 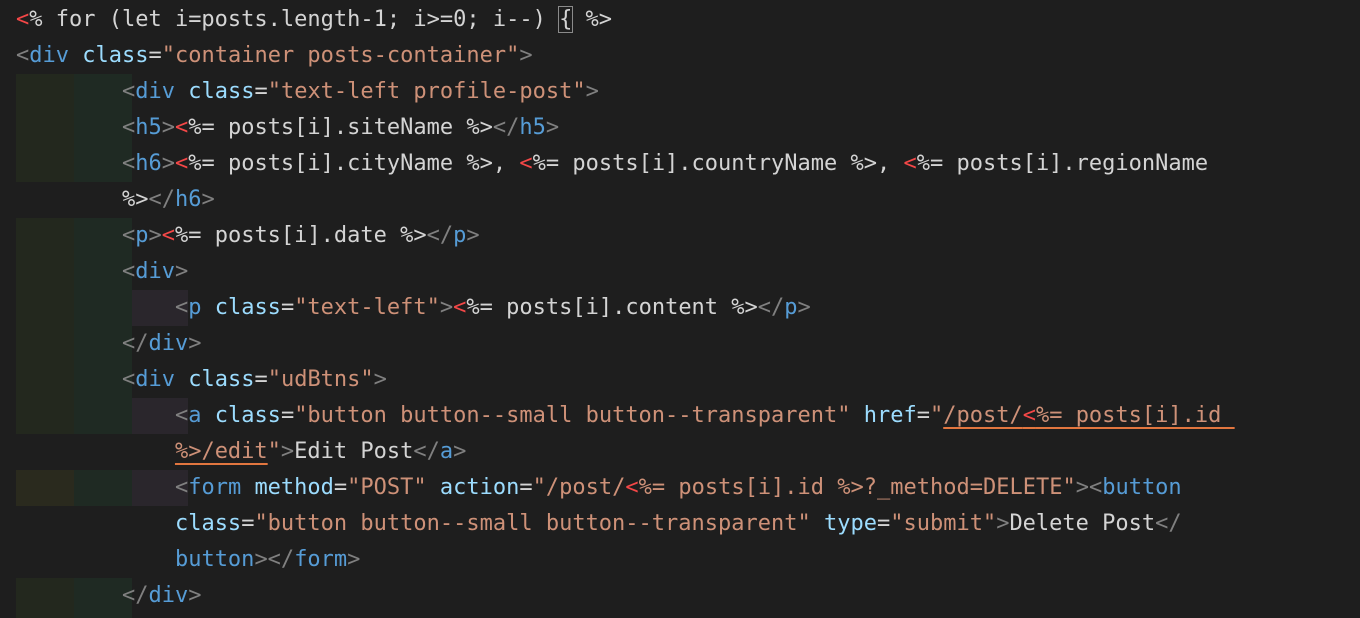 I want to click on code-line-6: %></h6>, so click(x=115, y=200).